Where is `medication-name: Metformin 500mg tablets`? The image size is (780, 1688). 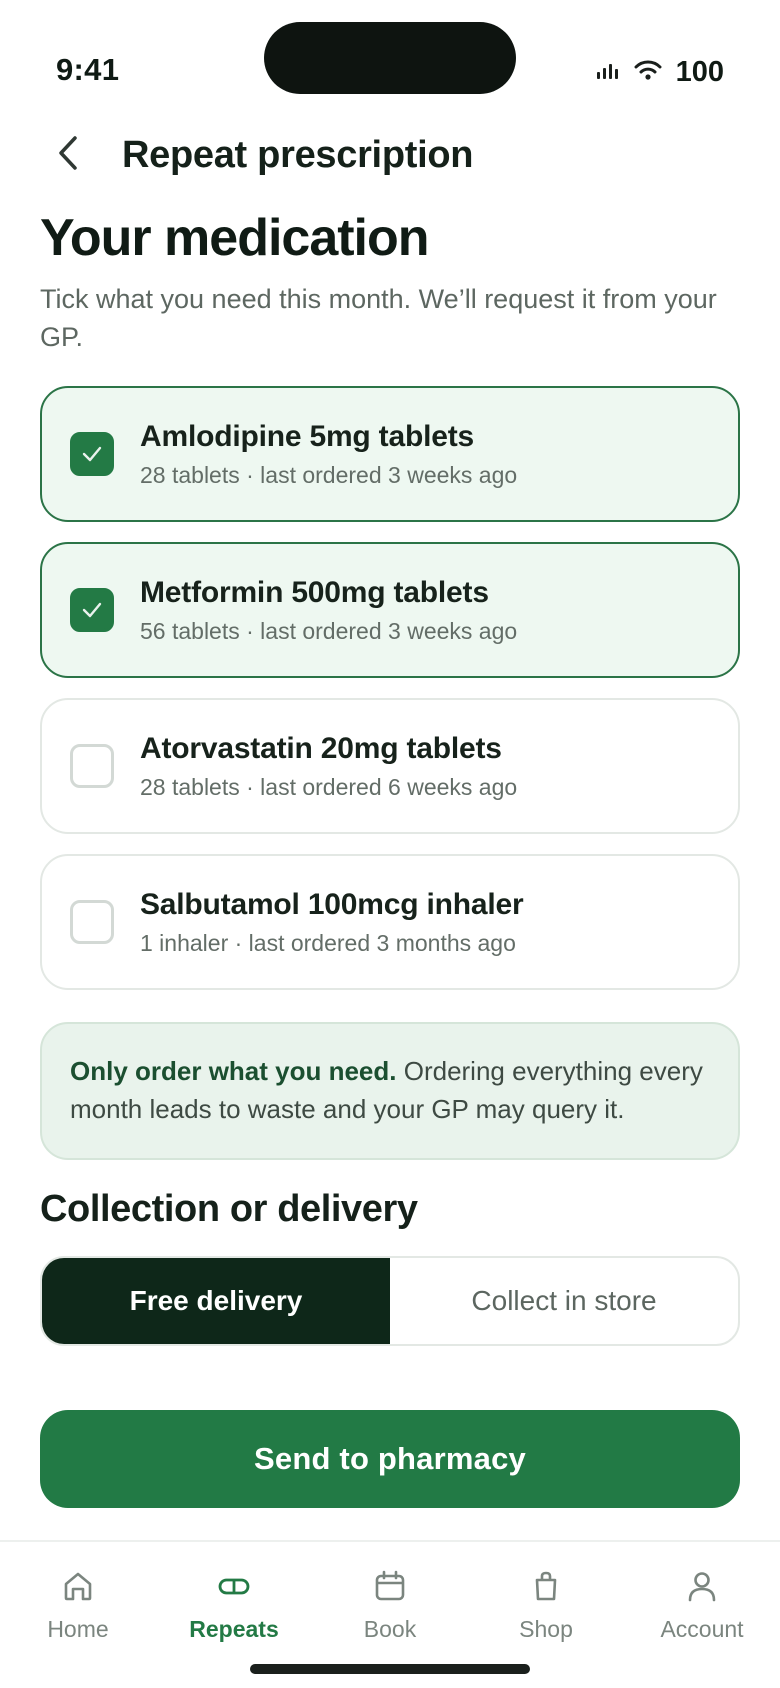 medication-name: Metformin 500mg tablets is located at coordinates (314, 592).